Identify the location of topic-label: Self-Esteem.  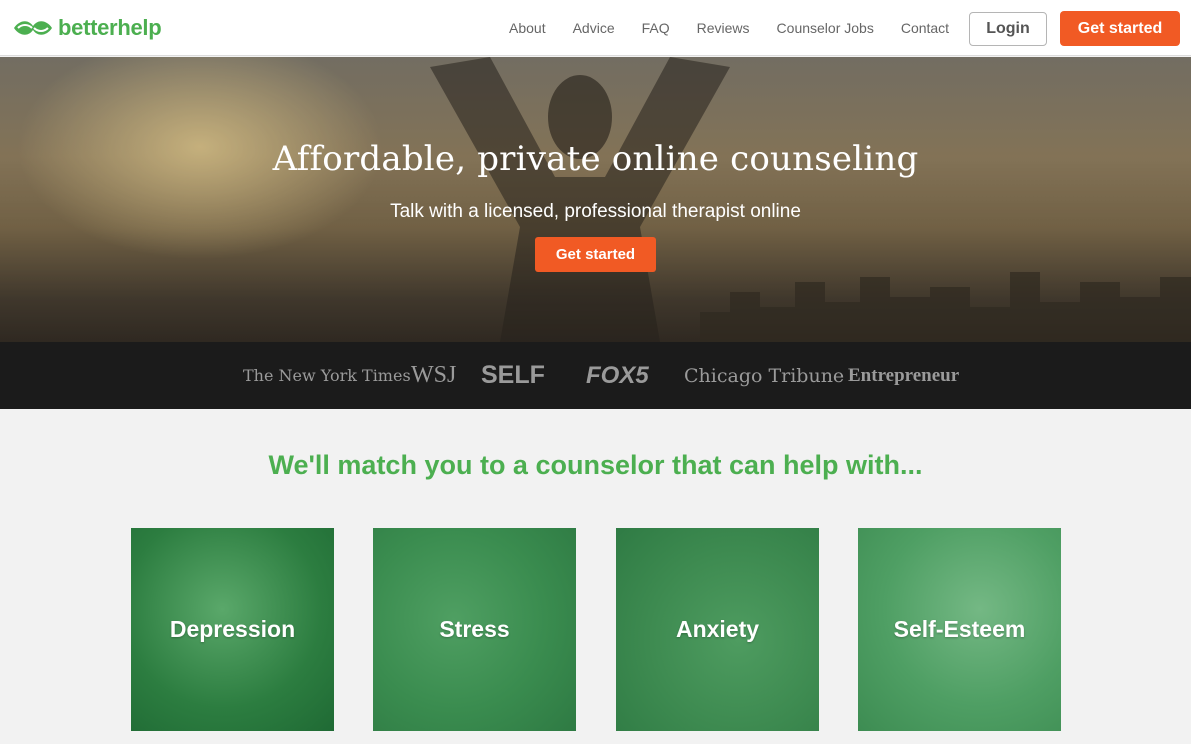
(959, 629).